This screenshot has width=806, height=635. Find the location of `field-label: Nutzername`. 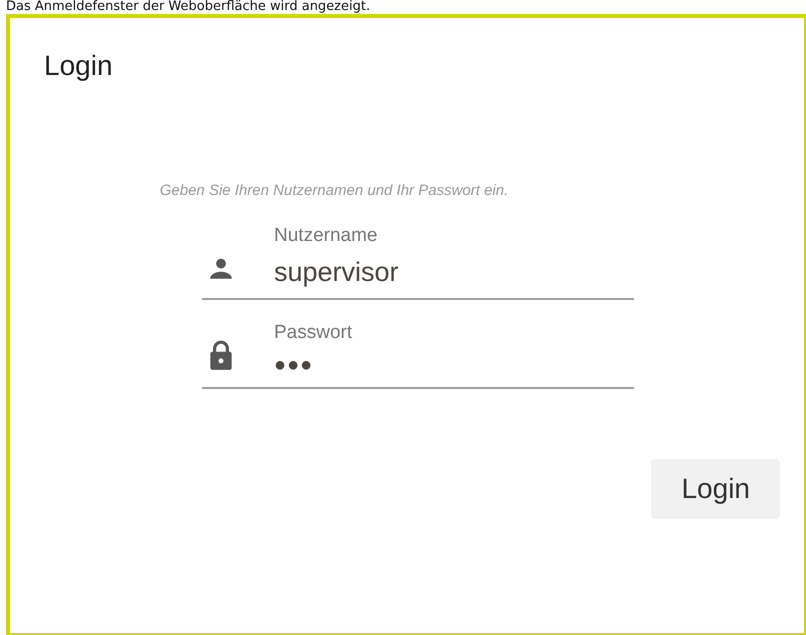

field-label: Nutzername is located at coordinates (326, 236).